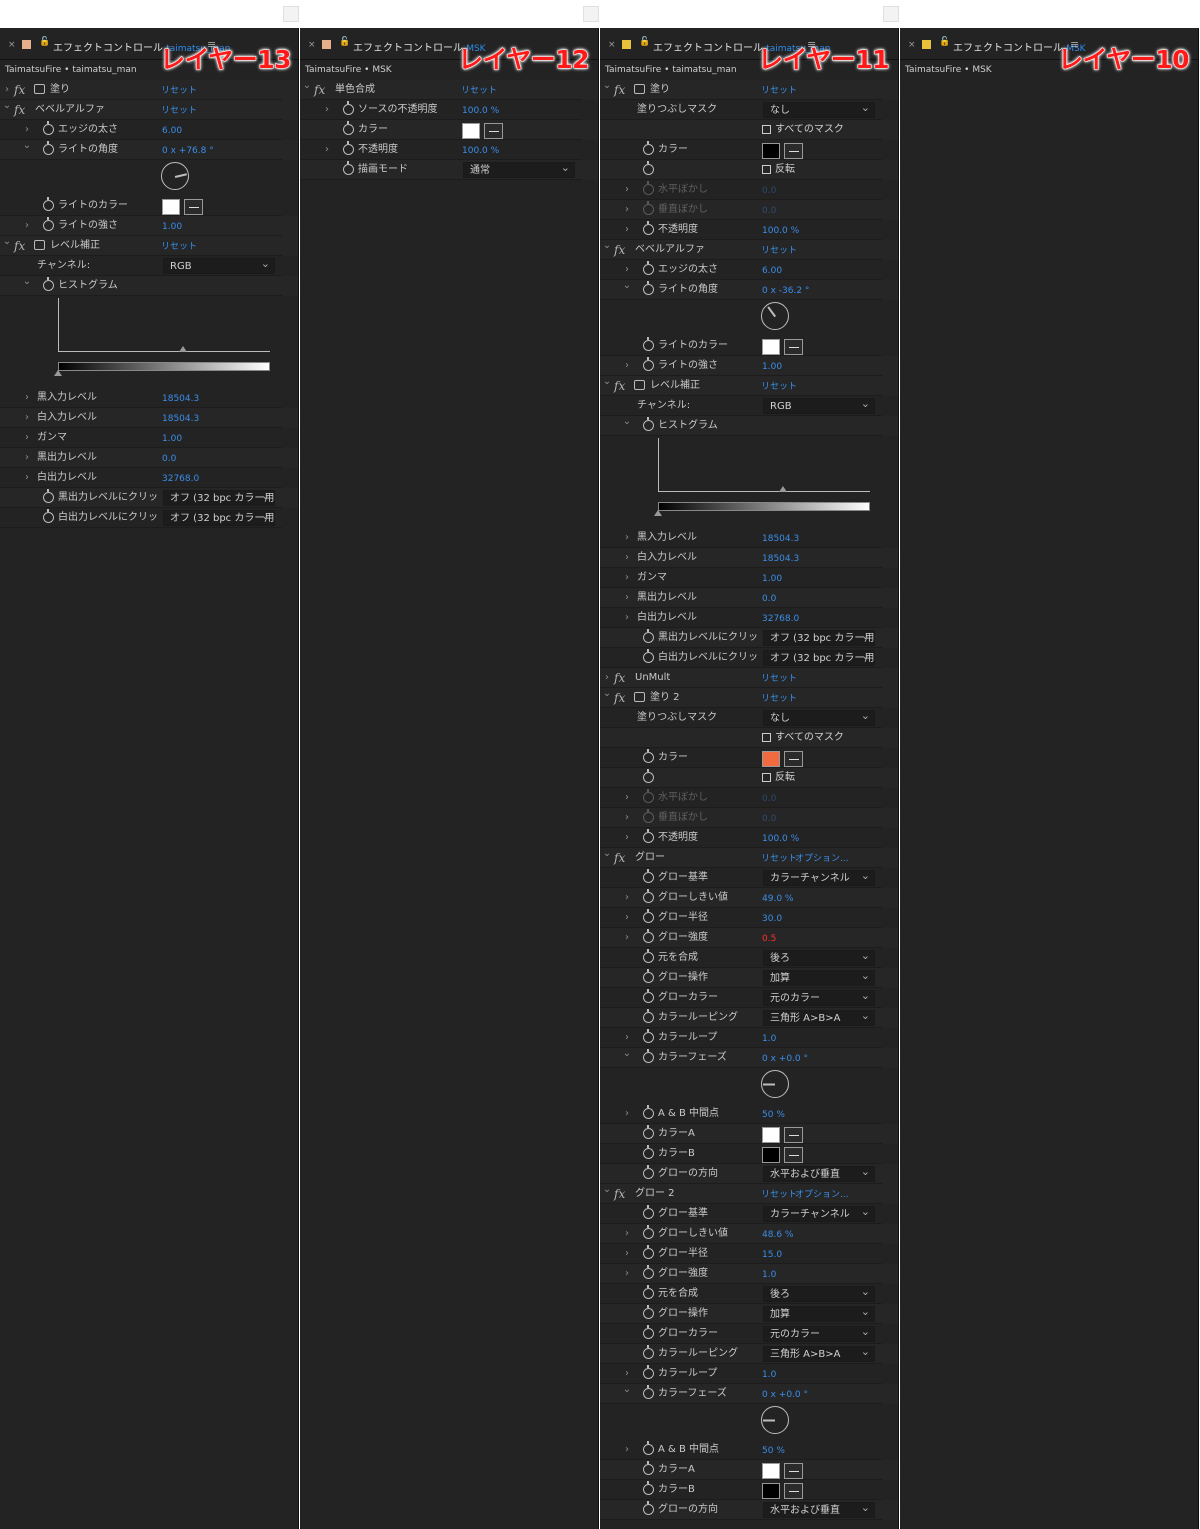 This screenshot has height=1529, width=1200. What do you see at coordinates (772, 919) in the screenshot?
I see `property-value: 30.0` at bounding box center [772, 919].